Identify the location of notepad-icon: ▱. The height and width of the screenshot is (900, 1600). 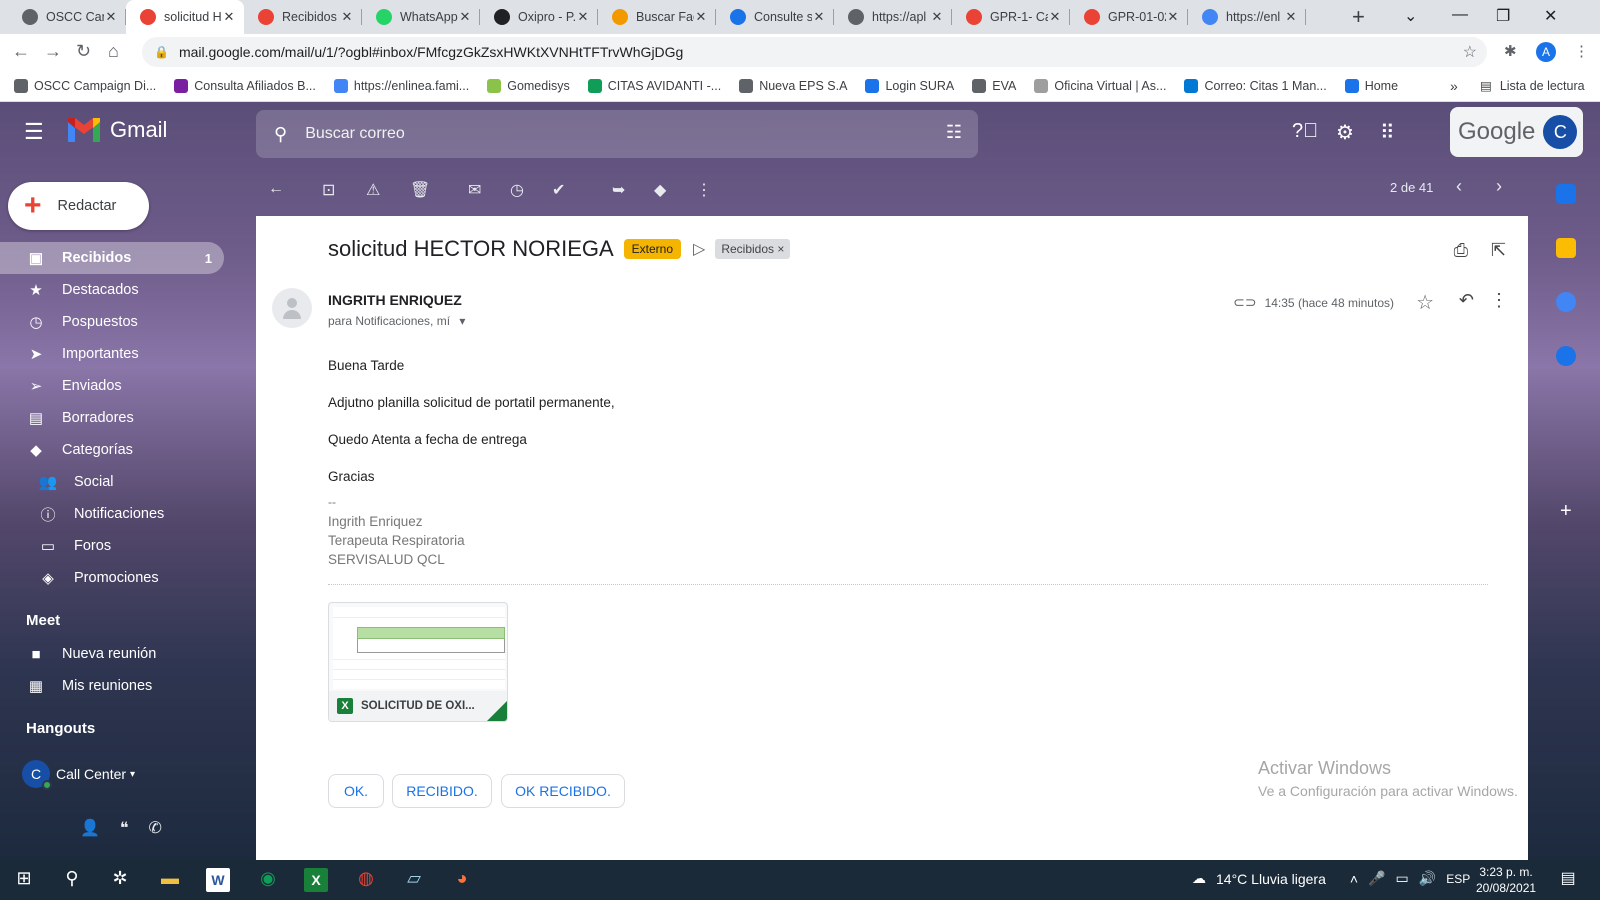
(414, 880).